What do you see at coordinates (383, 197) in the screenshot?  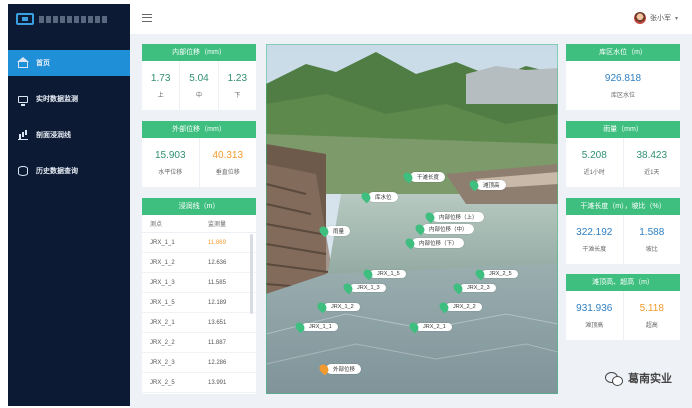 I see `pin-label: 库水位` at bounding box center [383, 197].